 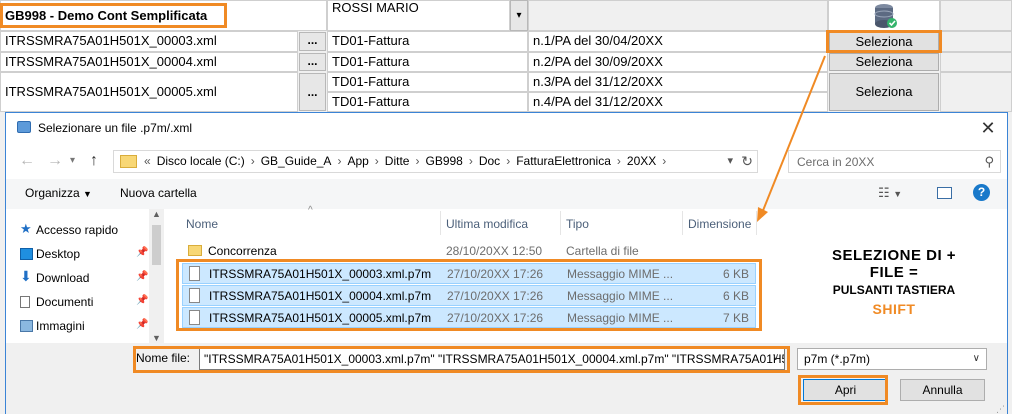 What do you see at coordinates (27, 161) in the screenshot?
I see `back-arrow-icon: ←` at bounding box center [27, 161].